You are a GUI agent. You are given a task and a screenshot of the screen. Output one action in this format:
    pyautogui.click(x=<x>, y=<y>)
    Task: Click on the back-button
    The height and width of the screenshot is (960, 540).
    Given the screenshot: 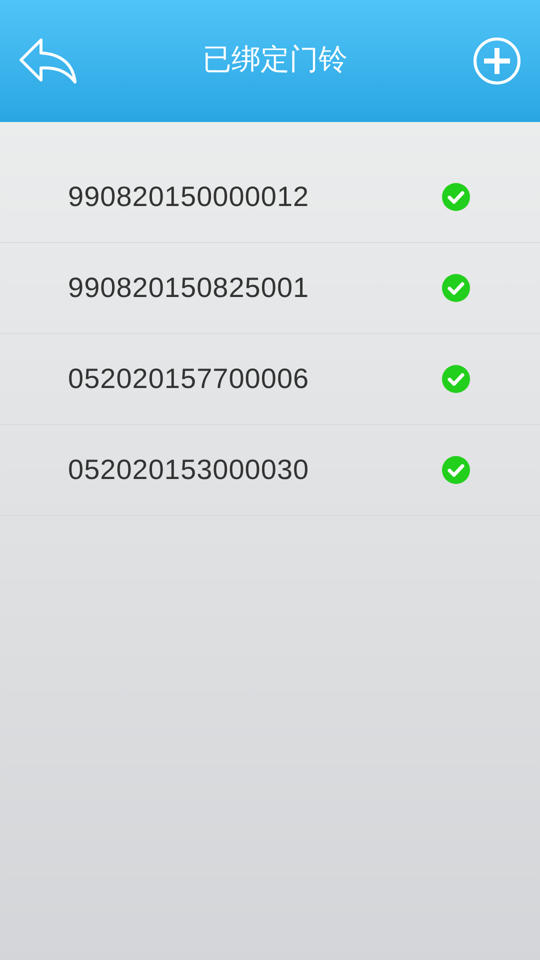 What is the action you would take?
    pyautogui.click(x=48, y=61)
    